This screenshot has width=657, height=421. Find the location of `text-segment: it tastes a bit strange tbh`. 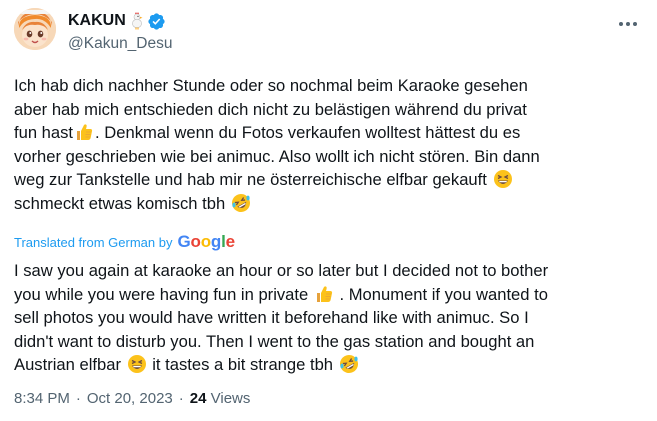

text-segment: it tastes a bit strange tbh is located at coordinates (243, 365).